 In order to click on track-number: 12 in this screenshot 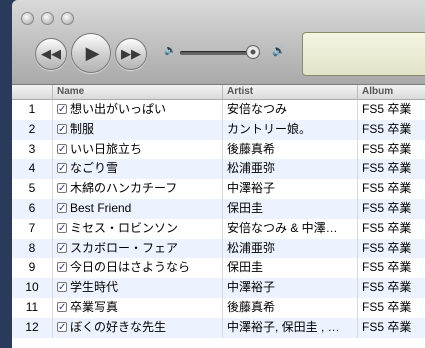, I will do `click(32, 326)`.